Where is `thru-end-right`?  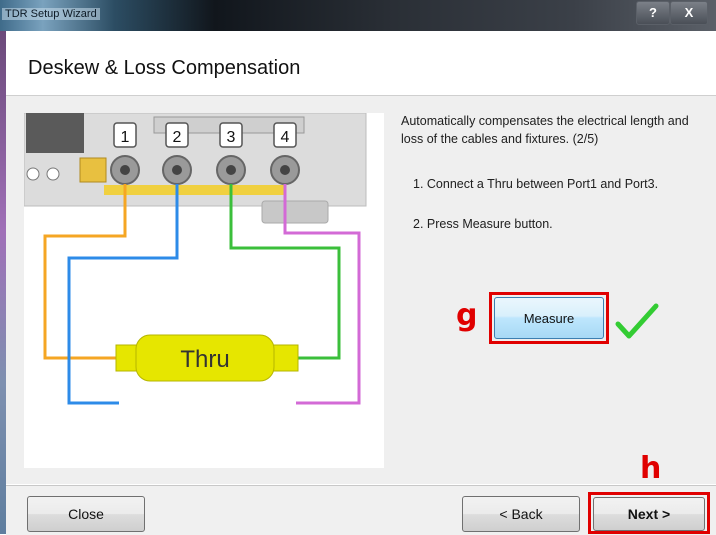
thru-end-right is located at coordinates (285, 358).